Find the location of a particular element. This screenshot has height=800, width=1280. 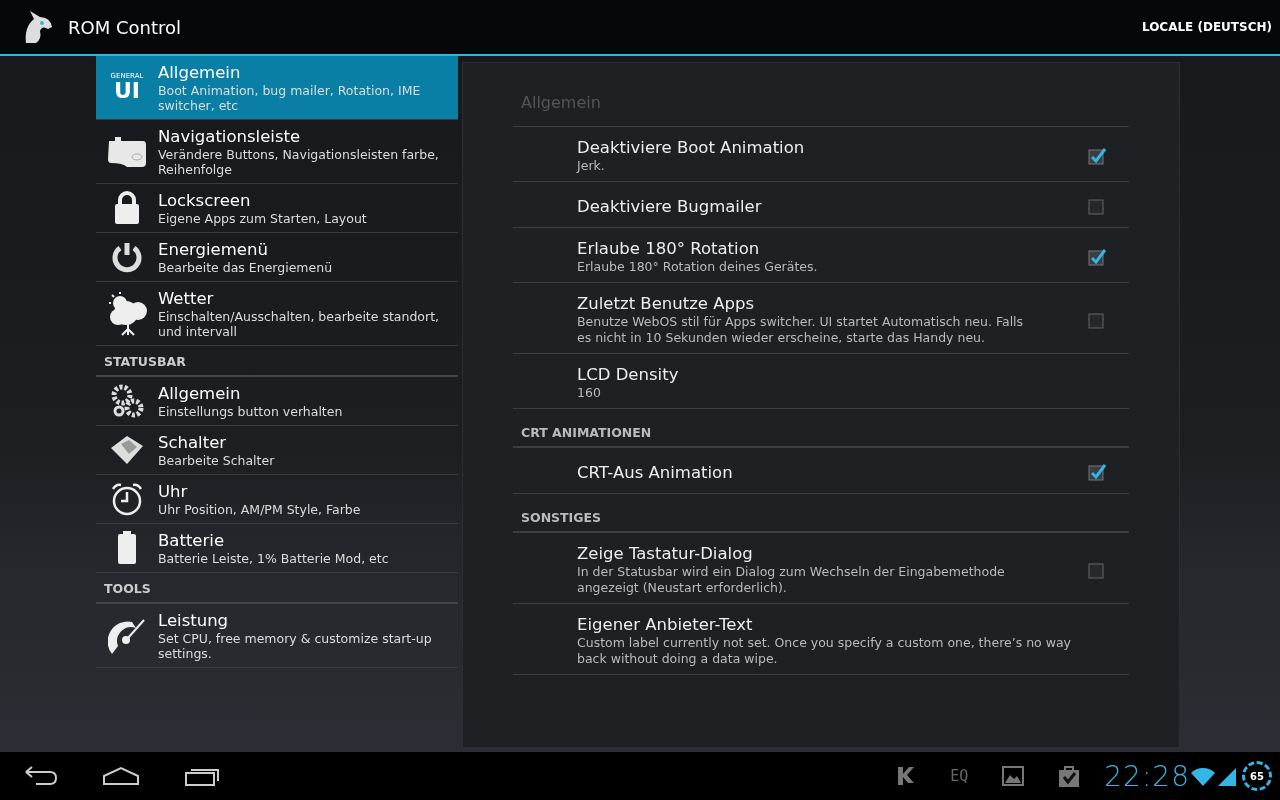

sidebar-item: Leistung Set CPU, free memory & customize start-up settings. is located at coordinates (277, 636).